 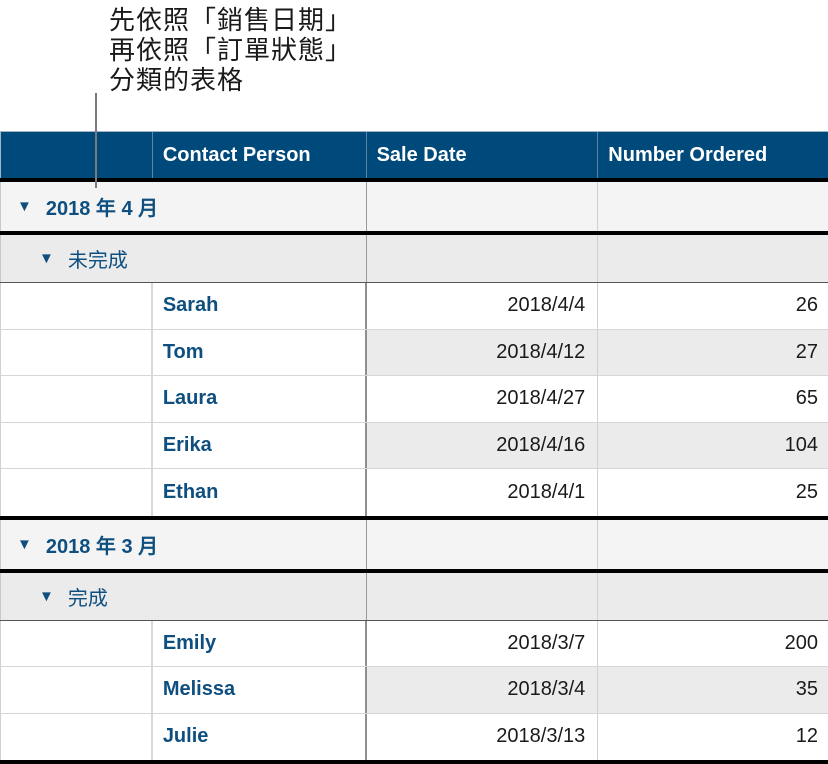 I want to click on header-row: Contact Person Sale Date Number Ordered, so click(x=414, y=154).